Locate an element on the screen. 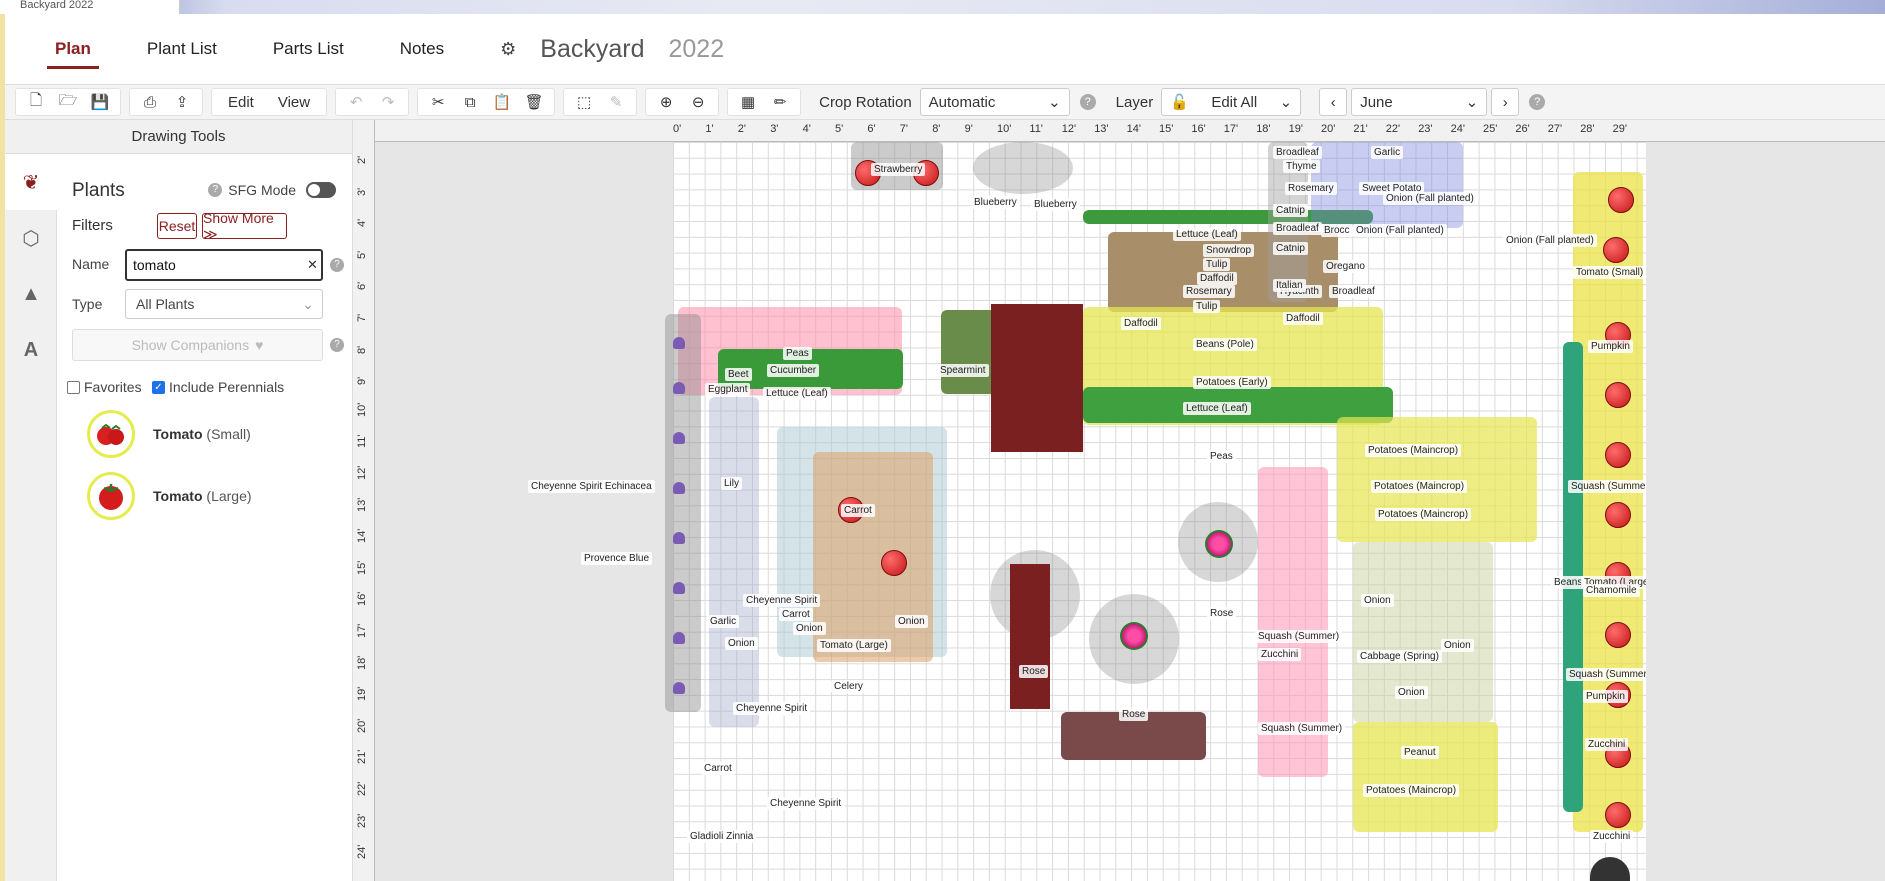 This screenshot has height=881, width=1885. plant-result-tomato-large: Tomato (Large) is located at coordinates (204, 496).